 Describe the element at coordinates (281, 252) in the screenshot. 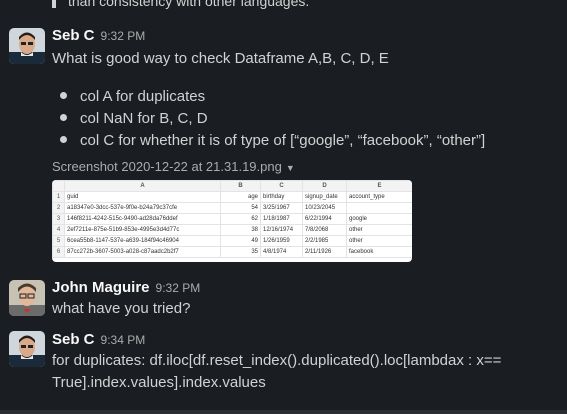

I see `table-cell: 4/8/1974` at that location.